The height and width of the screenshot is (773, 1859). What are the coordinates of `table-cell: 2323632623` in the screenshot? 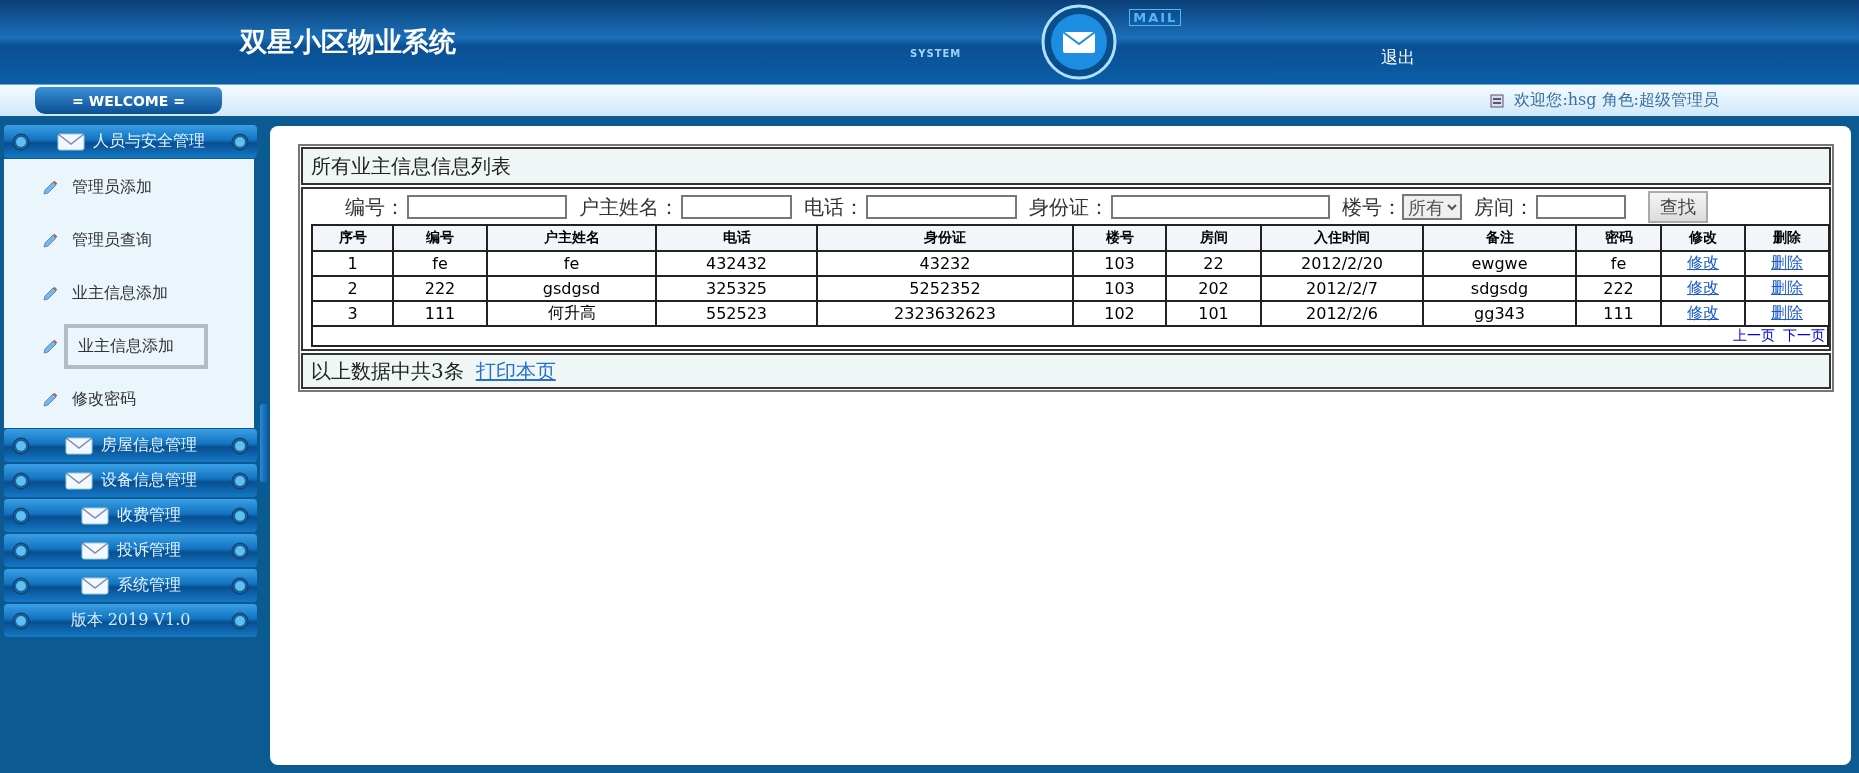 It's located at (945, 313).